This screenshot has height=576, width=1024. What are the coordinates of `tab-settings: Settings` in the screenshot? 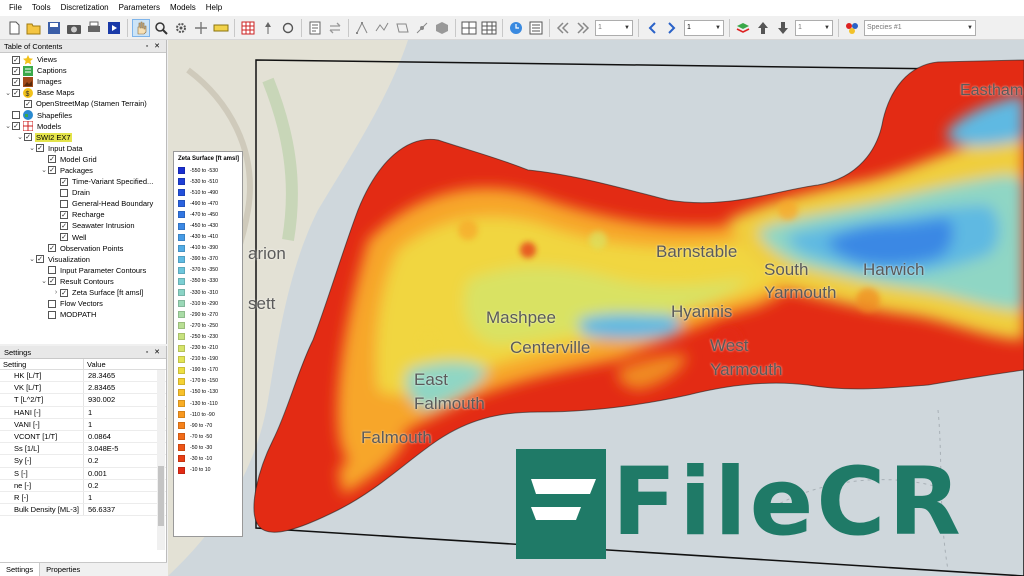 It's located at (20, 569).